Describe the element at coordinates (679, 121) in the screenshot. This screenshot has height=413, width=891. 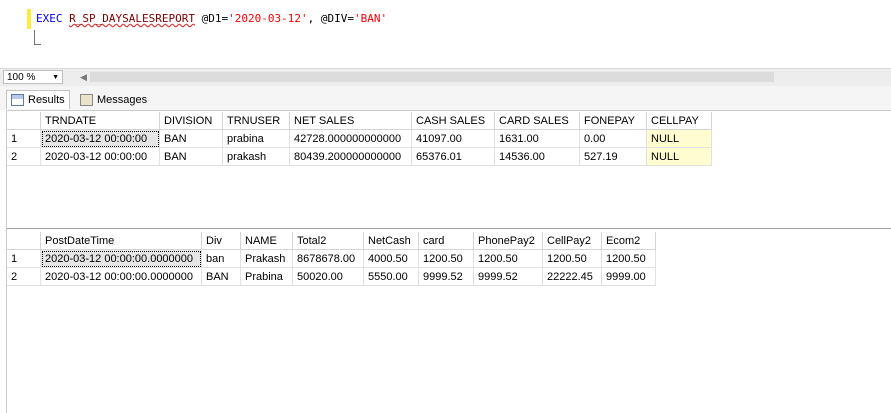
I see `column-header: CELLPAY` at that location.